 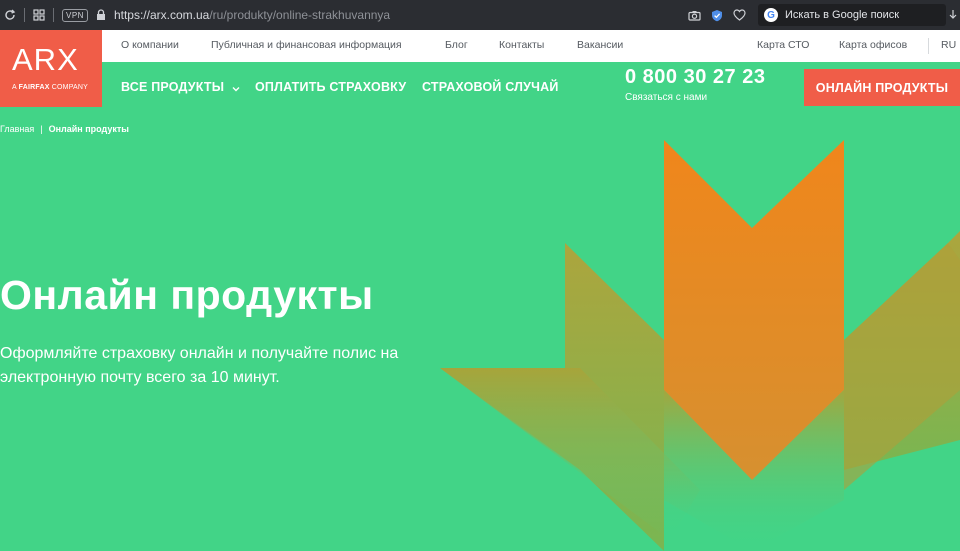 What do you see at coordinates (521, 45) in the screenshot?
I see `top-nav-contacts: Контакты` at bounding box center [521, 45].